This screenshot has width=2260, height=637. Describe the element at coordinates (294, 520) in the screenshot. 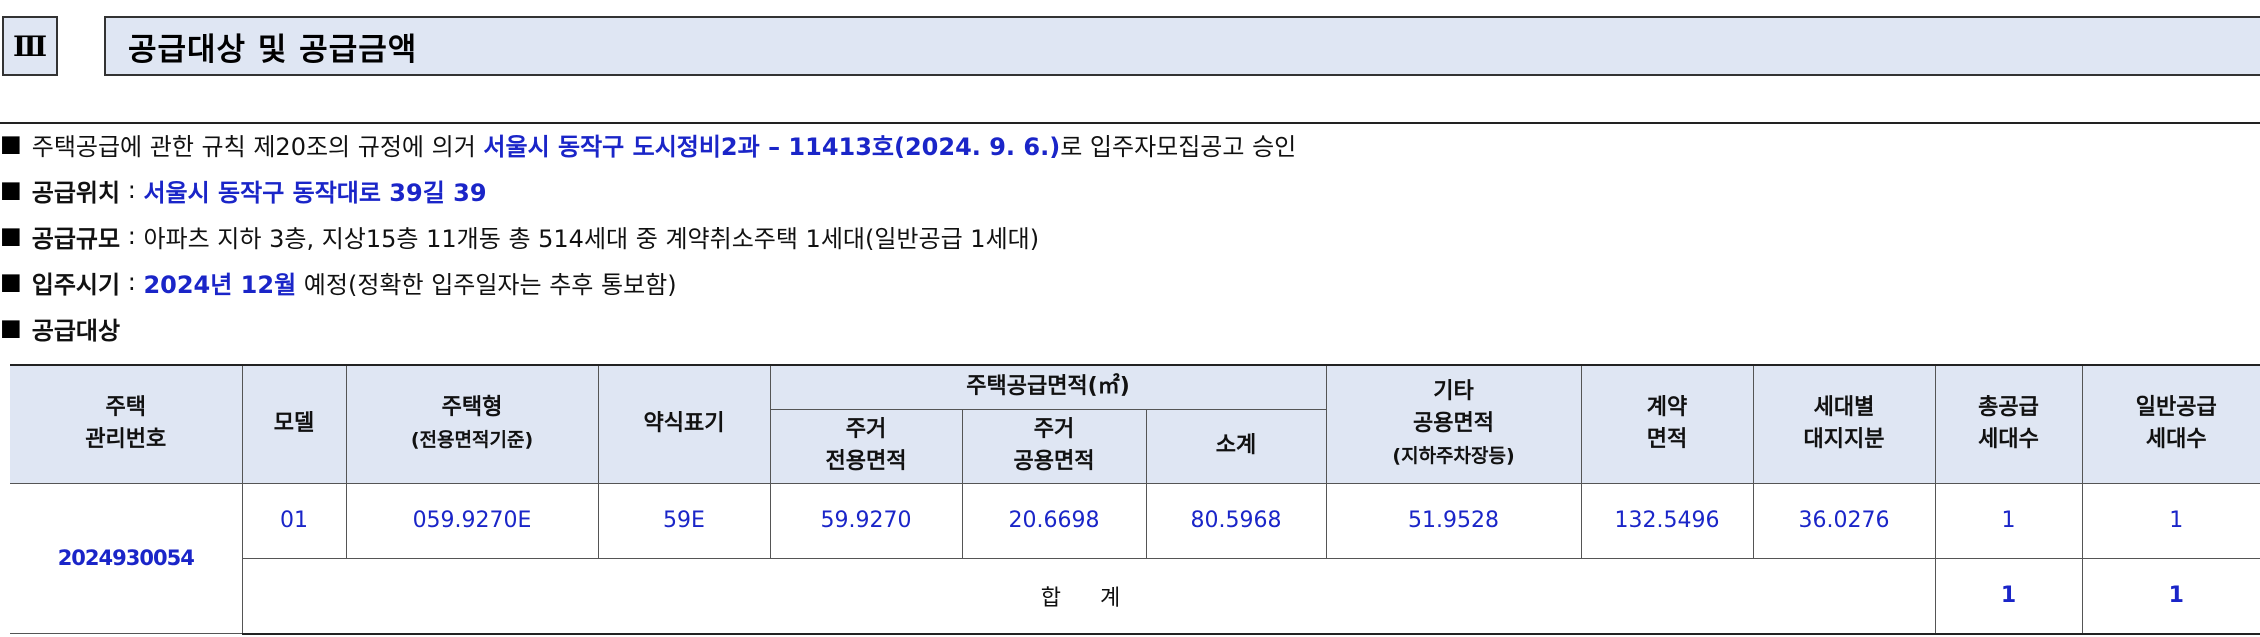

I see `cell-model: 01` at that location.